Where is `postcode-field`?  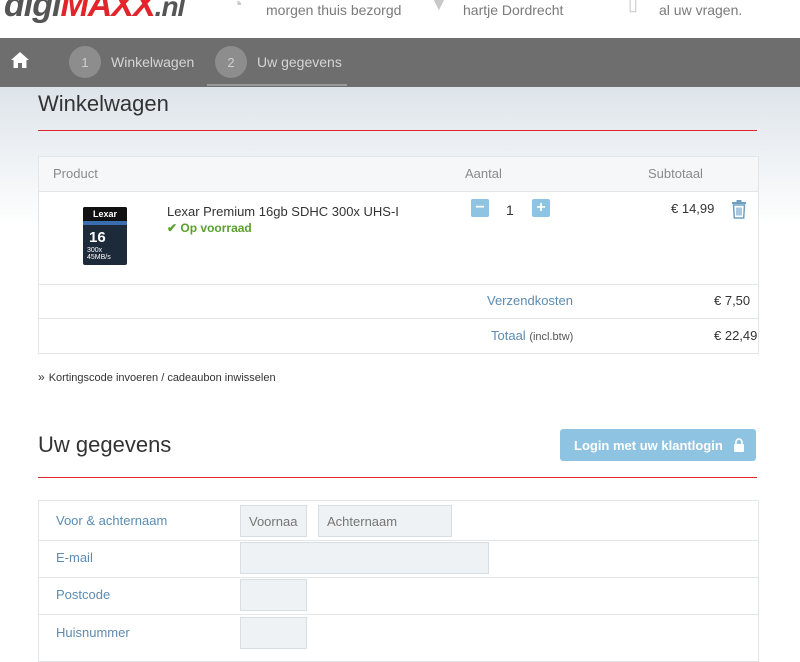
postcode-field is located at coordinates (273, 595).